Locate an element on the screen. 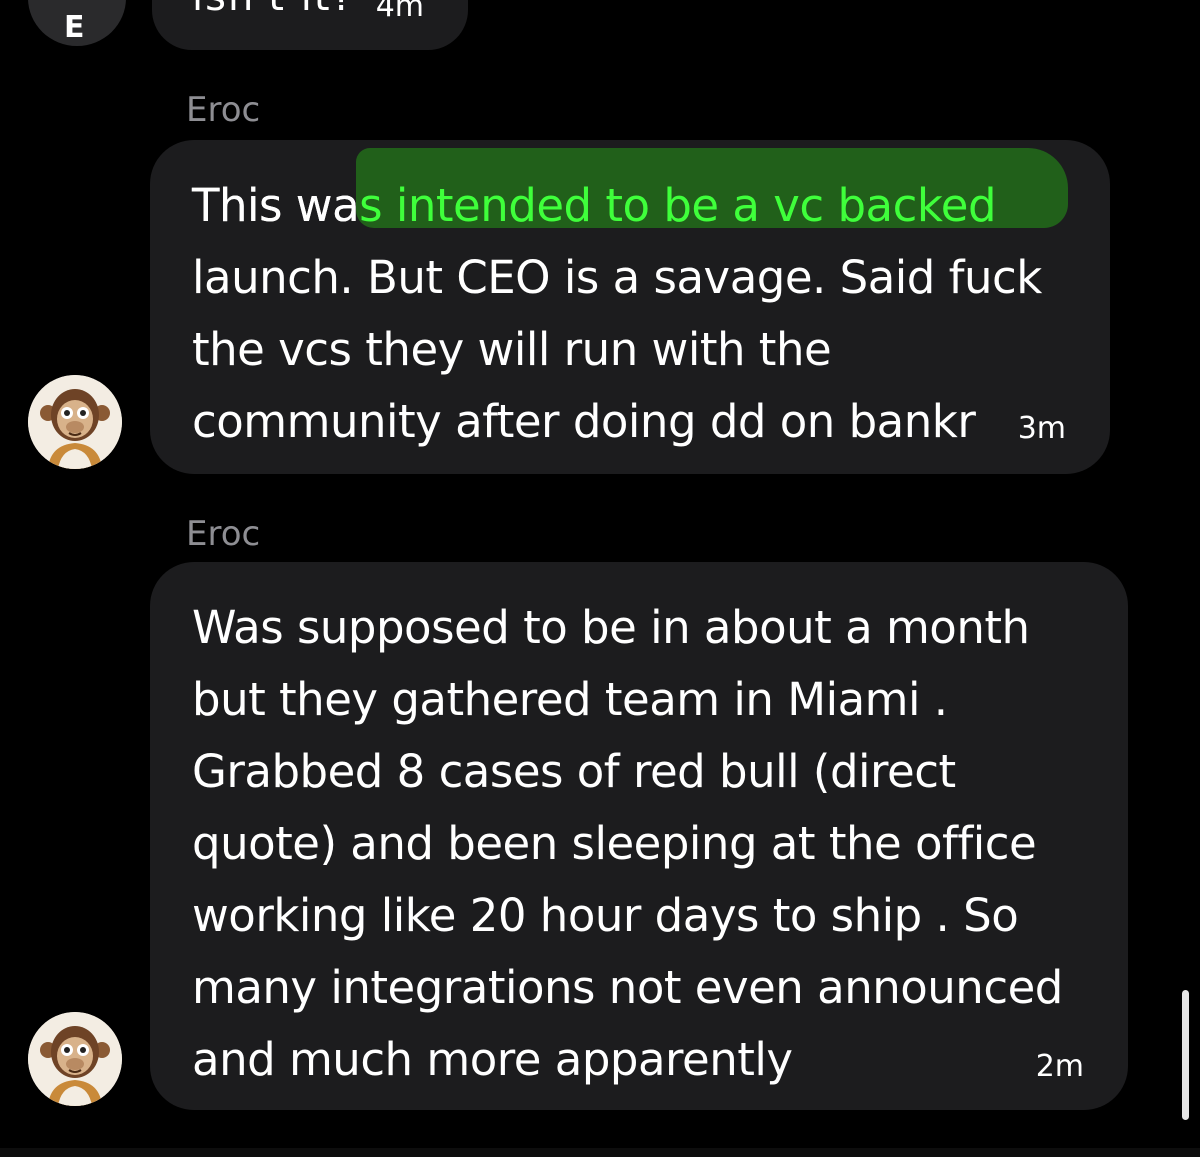 This screenshot has width=1200, height=1157. previous-sender-avatar: E is located at coordinates (77, 23).